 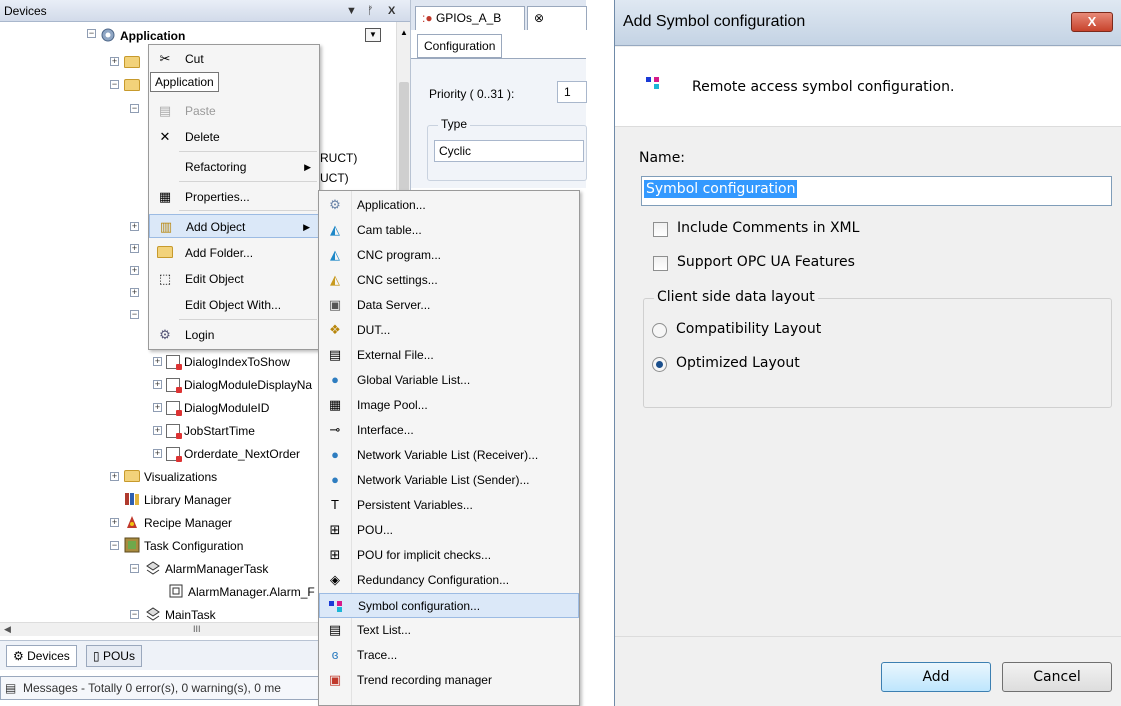 What do you see at coordinates (660, 229) in the screenshot?
I see `include-comments-checkbox` at bounding box center [660, 229].